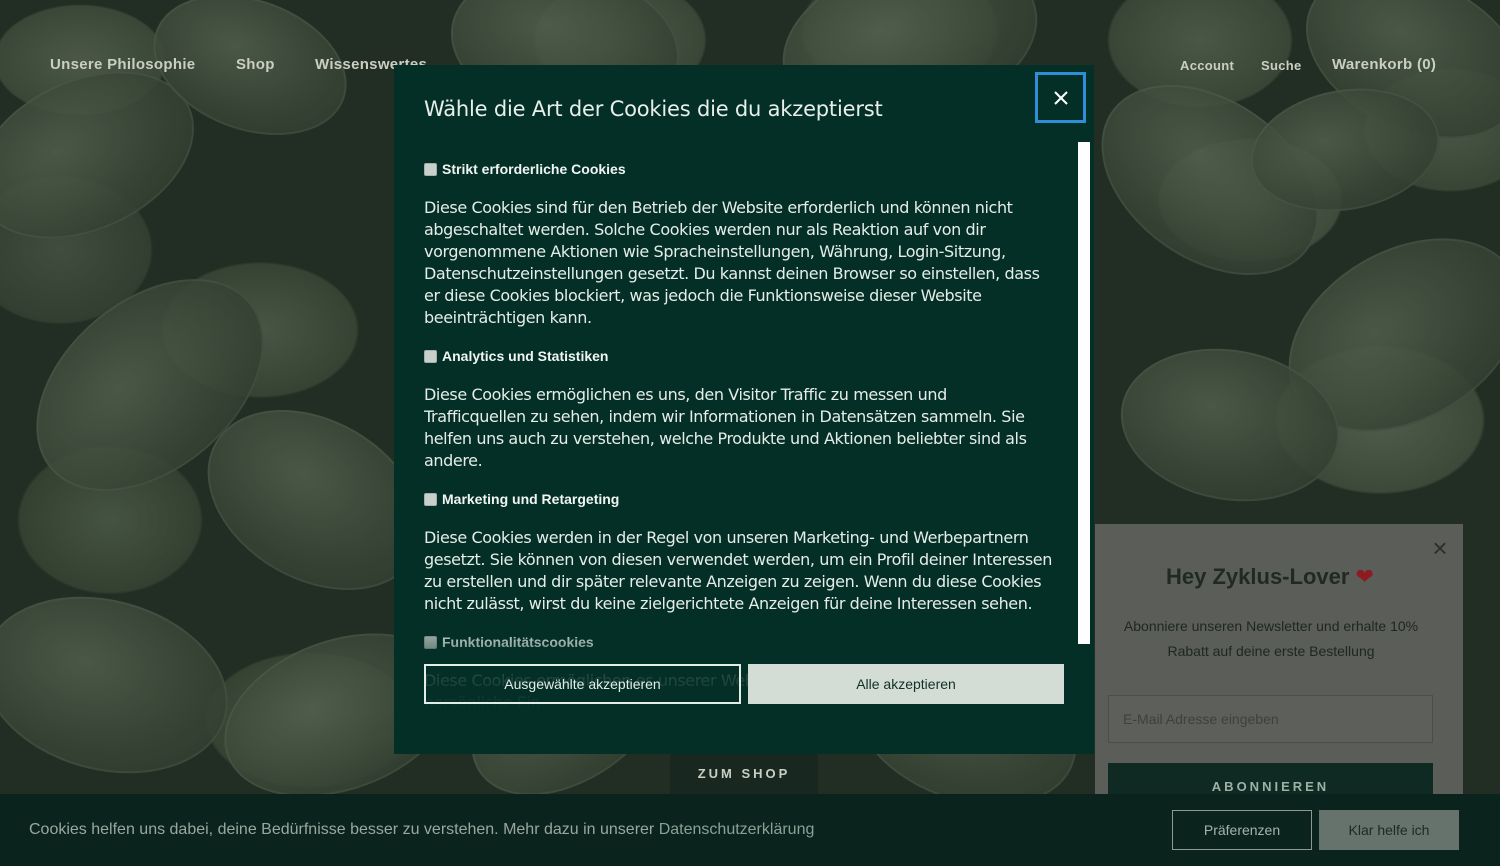 Image resolution: width=1500 pixels, height=866 pixels. Describe the element at coordinates (1270, 719) in the screenshot. I see `newsletter-email-input: E-Mail Adresse eingeben` at that location.